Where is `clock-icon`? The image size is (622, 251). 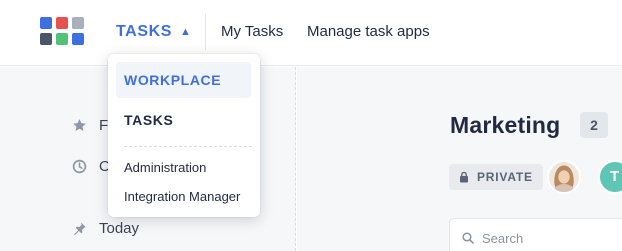 clock-icon is located at coordinates (79, 166).